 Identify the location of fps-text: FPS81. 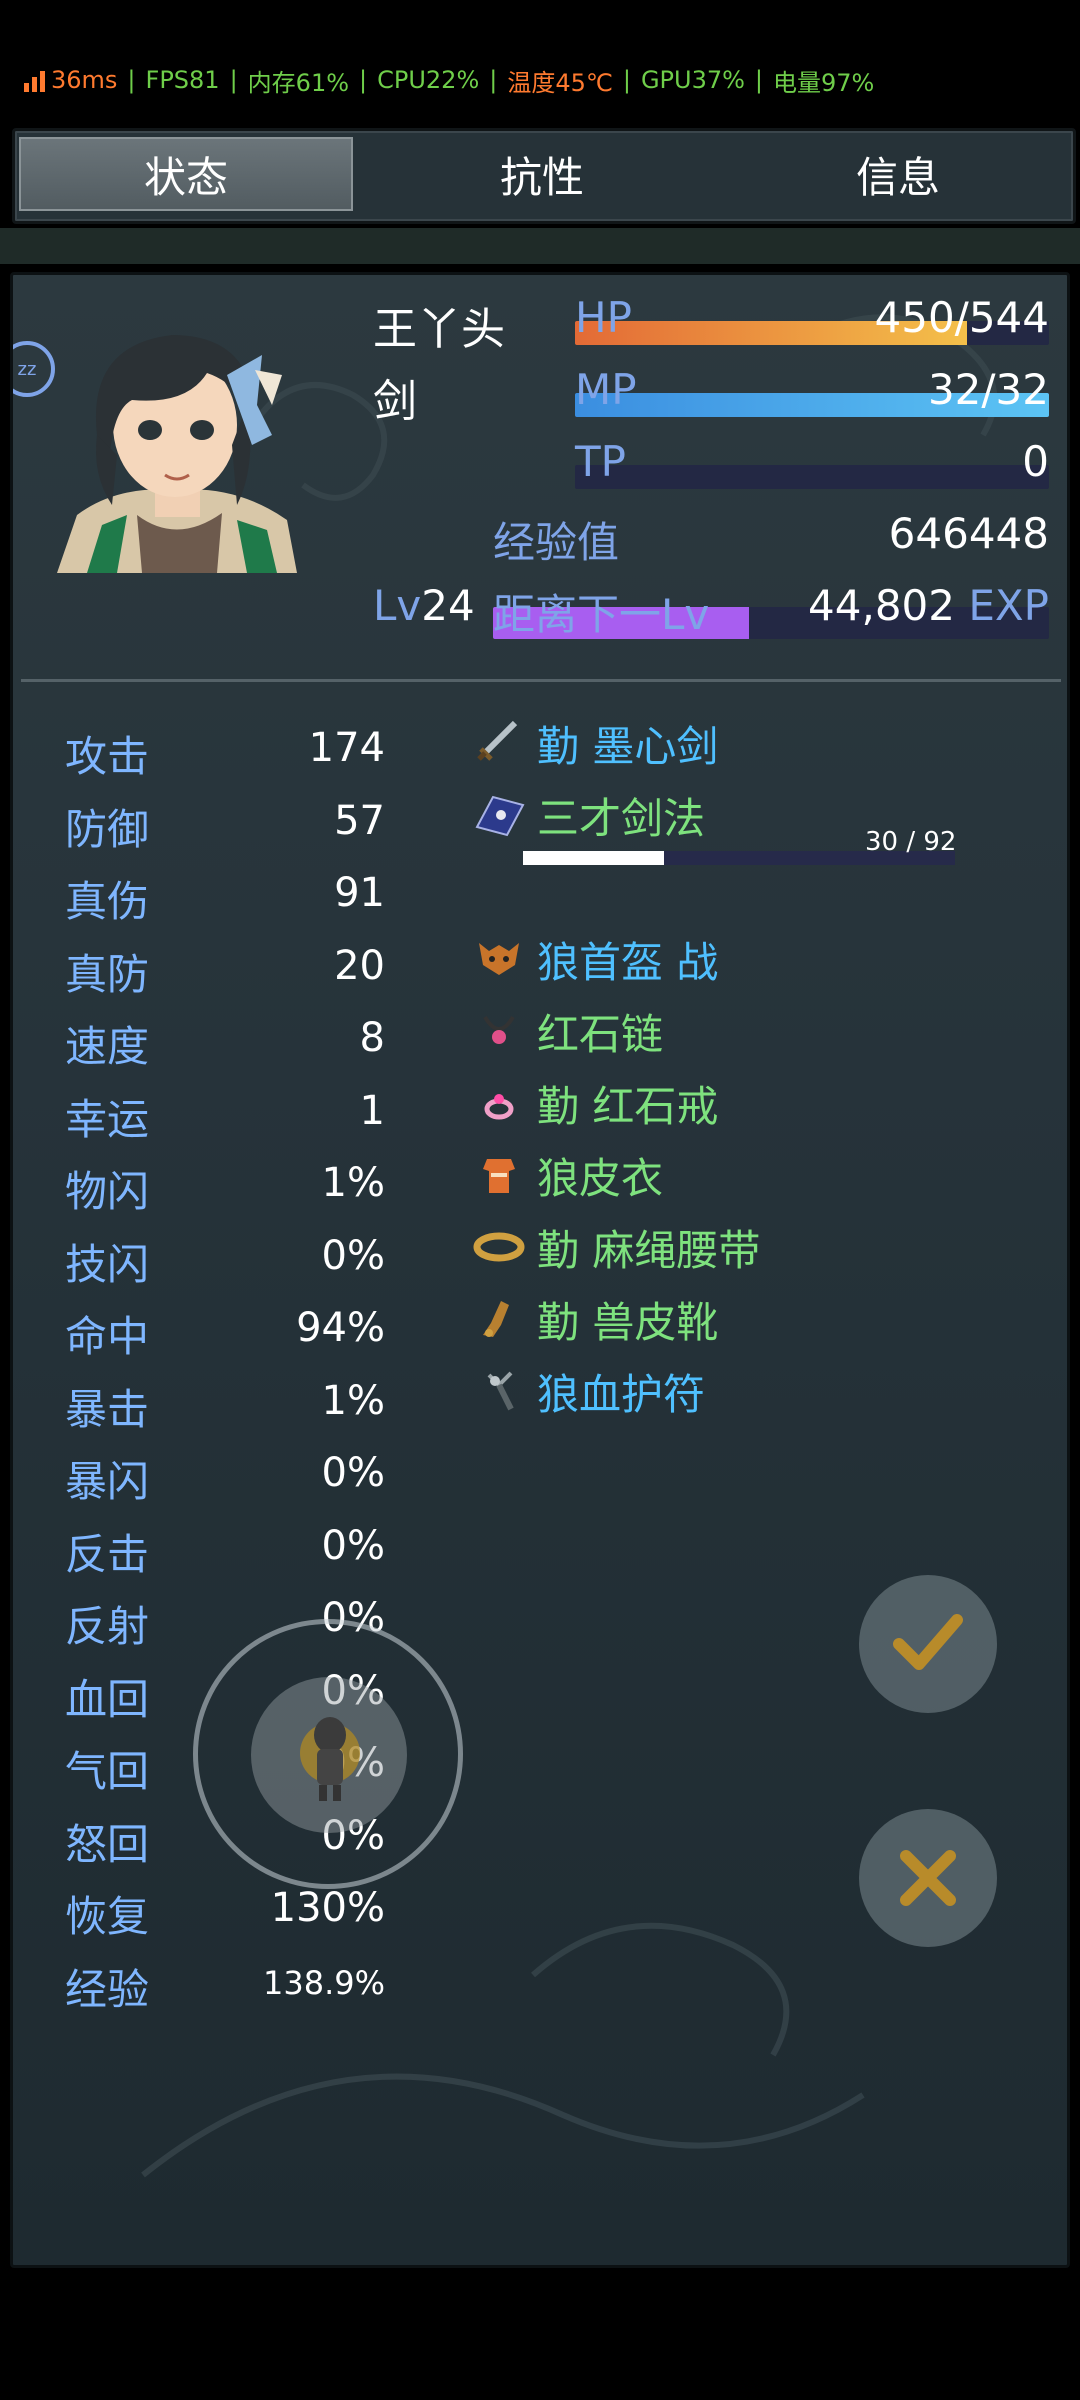
(182, 80).